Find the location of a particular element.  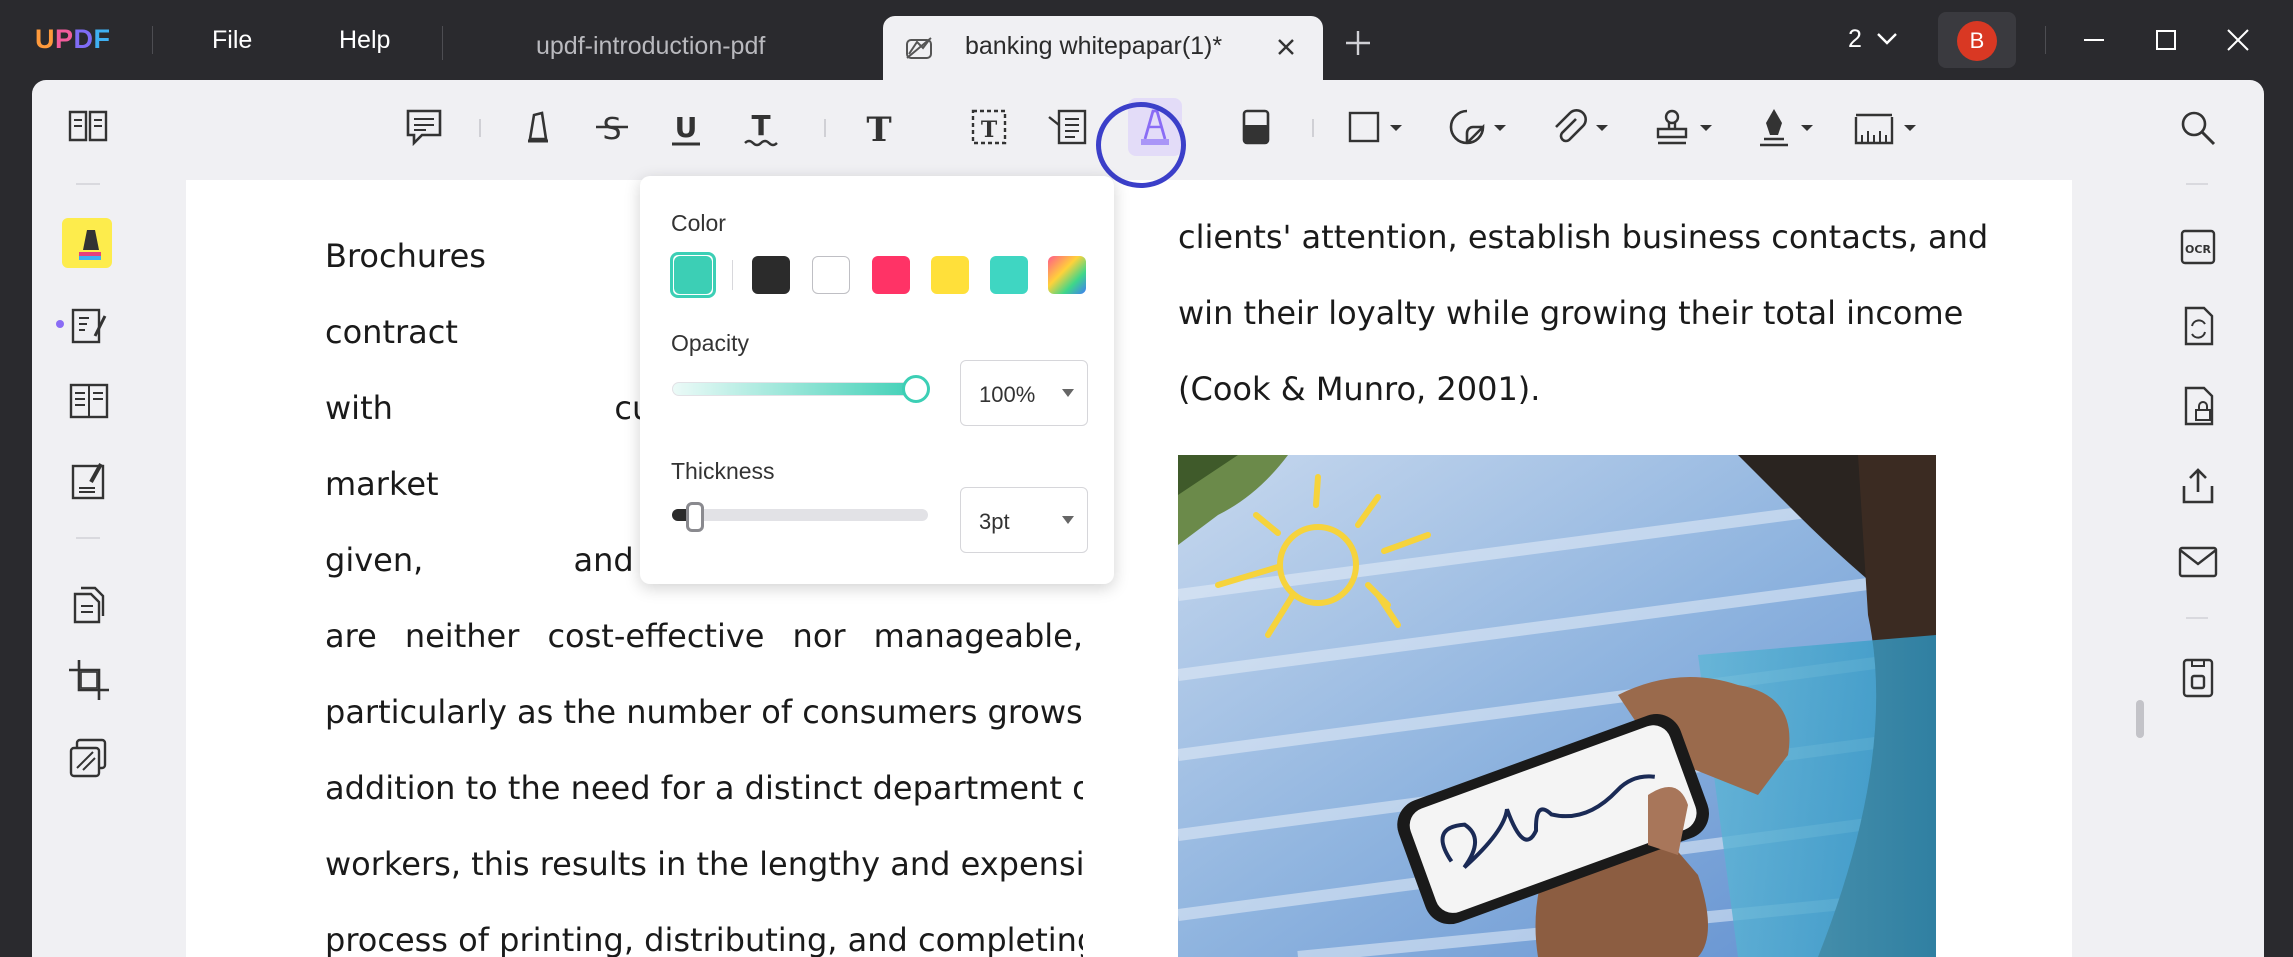

pencil-draw-icon is located at coordinates (1155, 127).